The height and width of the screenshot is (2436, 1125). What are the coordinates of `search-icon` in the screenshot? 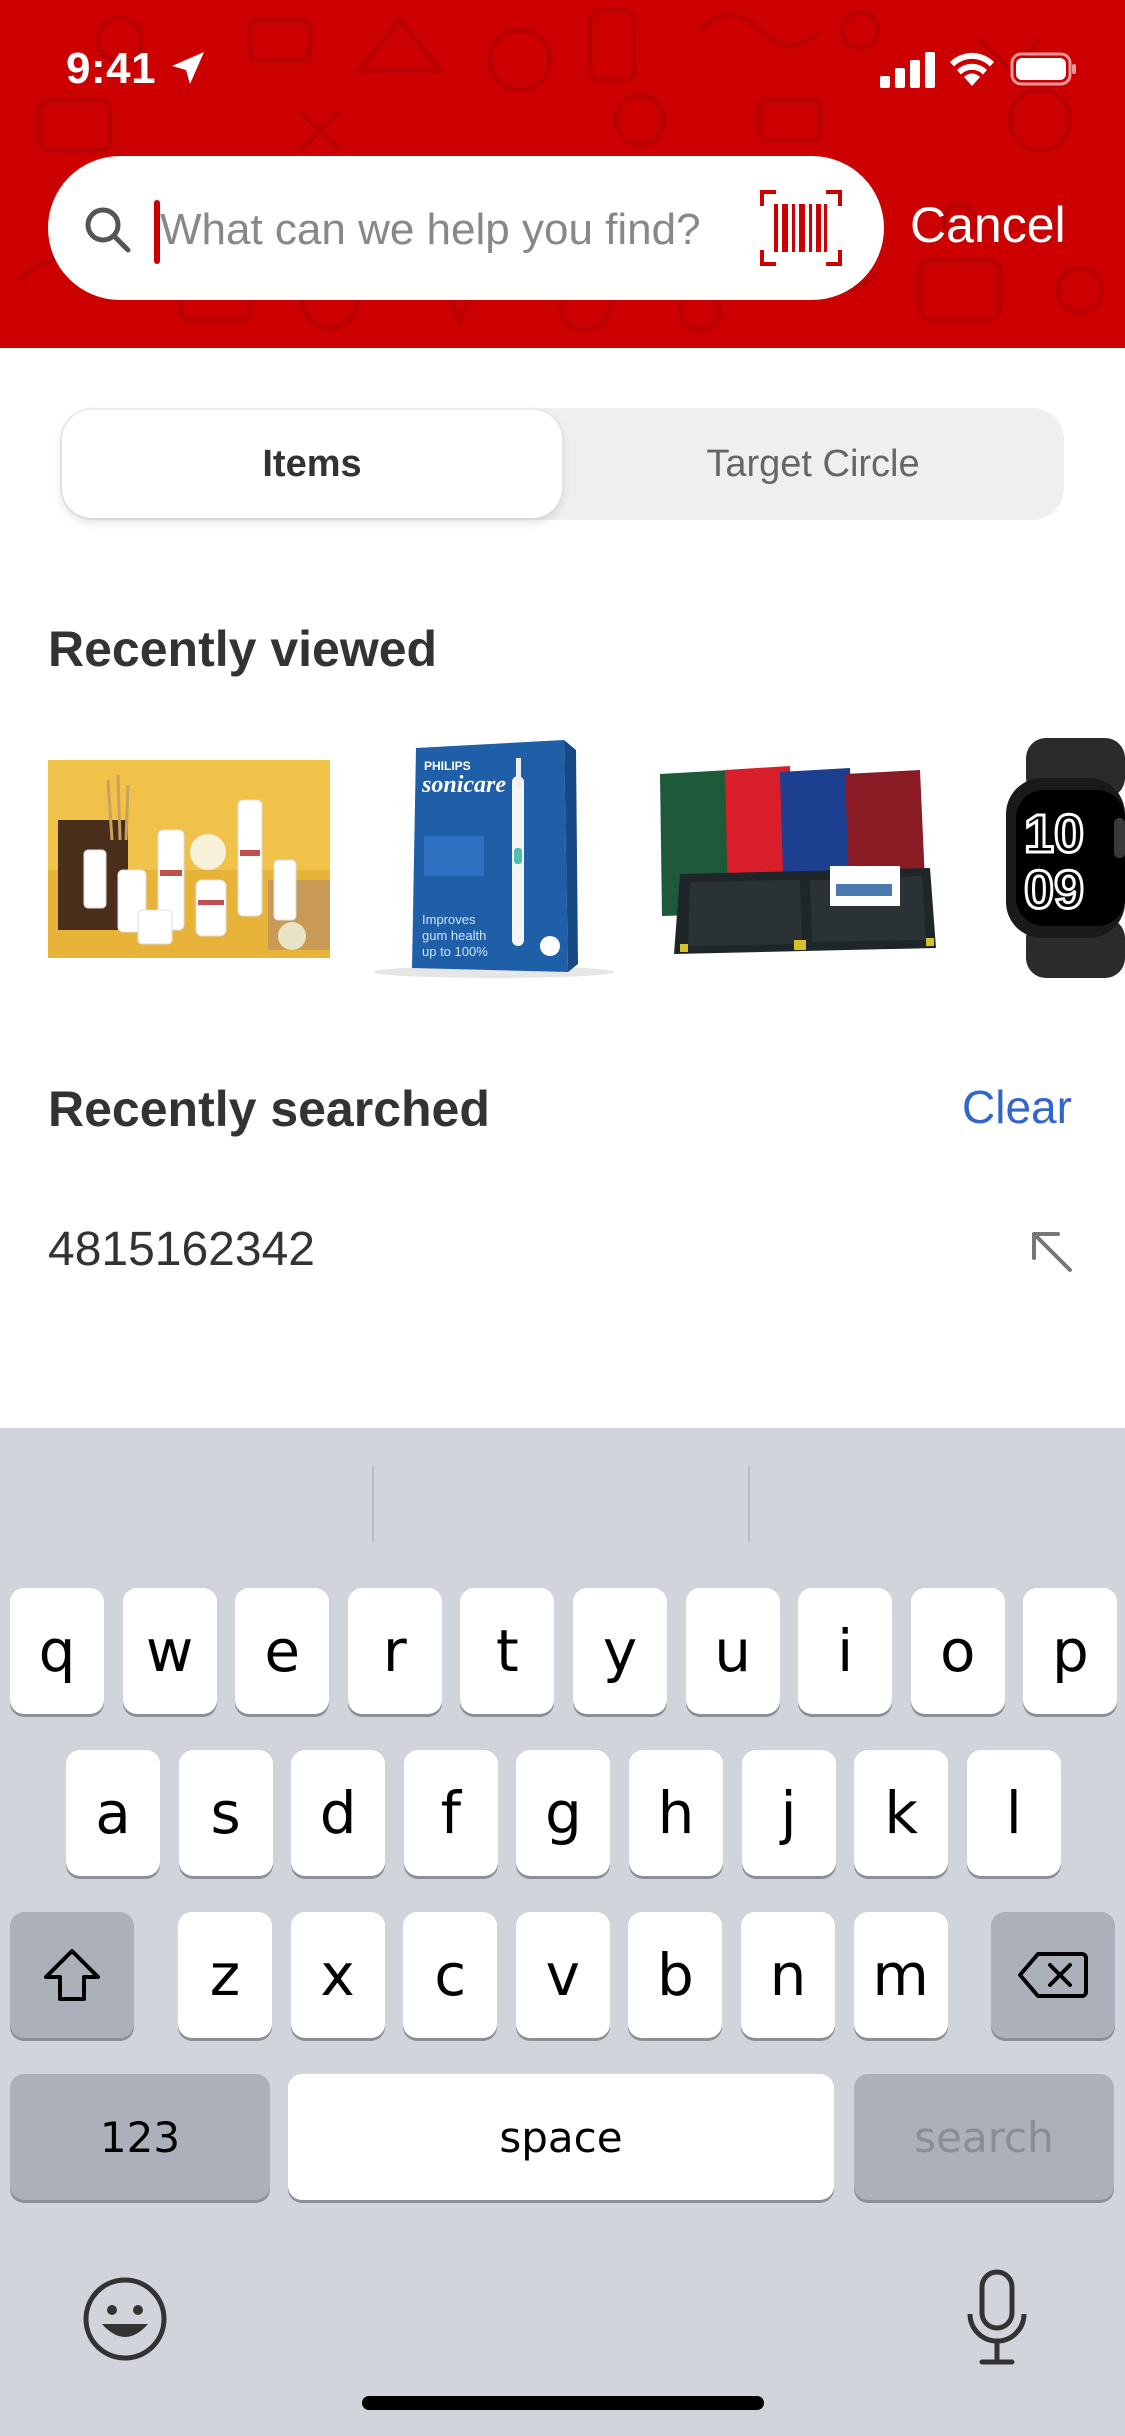 It's located at (108, 230).